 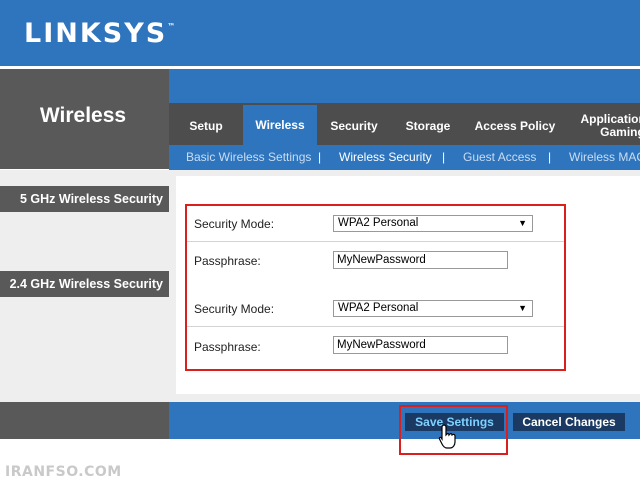 I want to click on subnav-guest-access: Guest Access, so click(x=499, y=157).